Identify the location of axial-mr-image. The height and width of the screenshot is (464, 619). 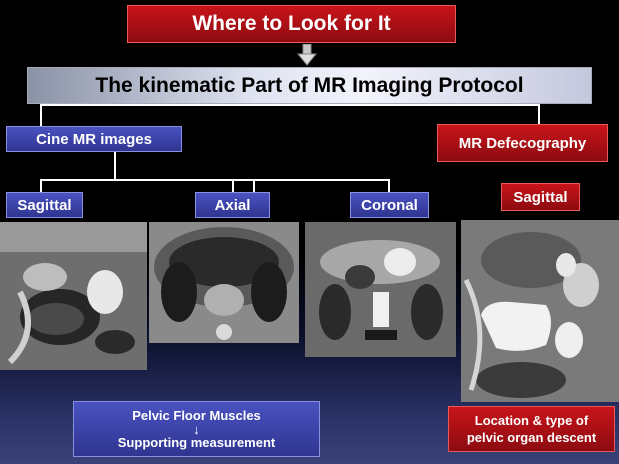
(224, 282).